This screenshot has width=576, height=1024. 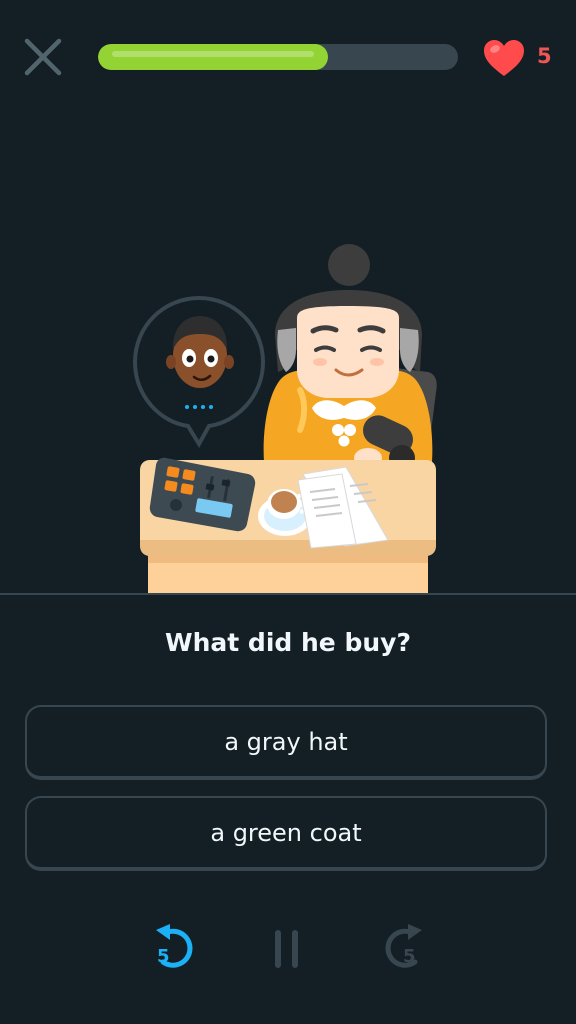 I want to click on lesson-progress-bar, so click(x=278, y=57).